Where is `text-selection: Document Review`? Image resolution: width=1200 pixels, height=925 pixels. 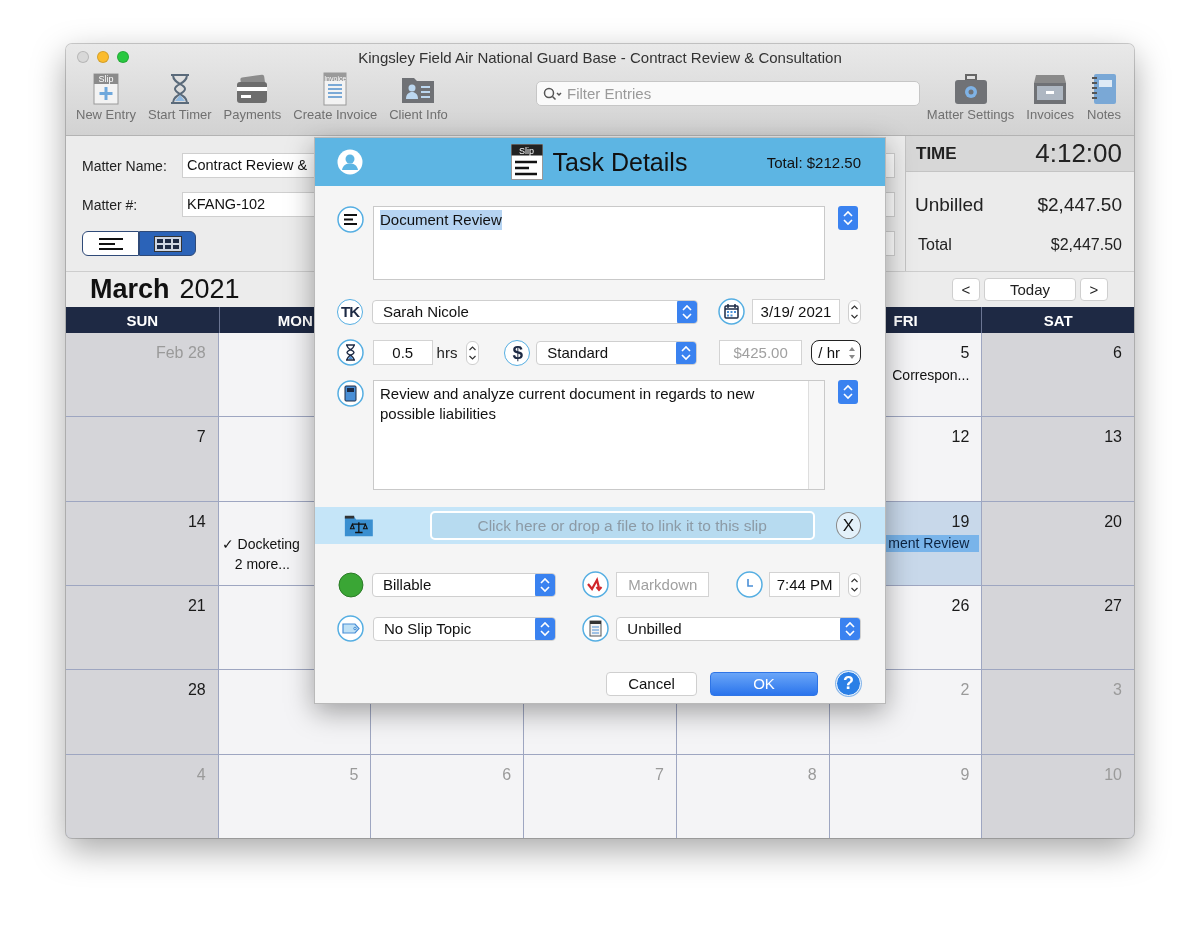 text-selection: Document Review is located at coordinates (441, 220).